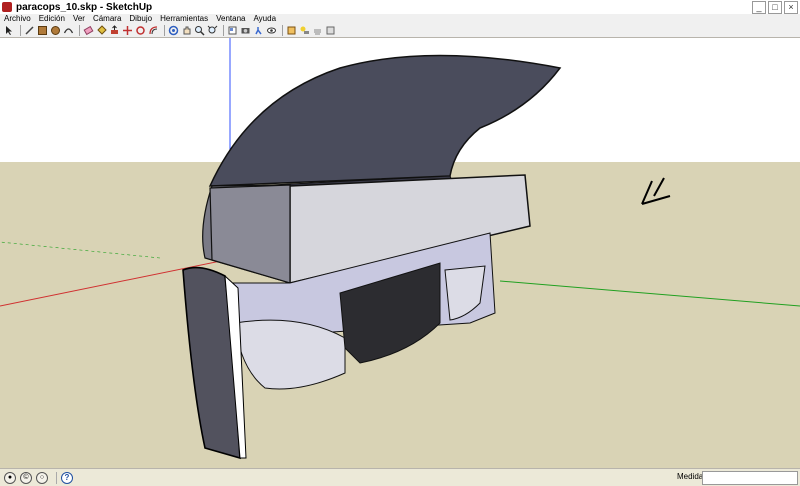  Describe the element at coordinates (55, 30) in the screenshot. I see `circle-icon` at that location.